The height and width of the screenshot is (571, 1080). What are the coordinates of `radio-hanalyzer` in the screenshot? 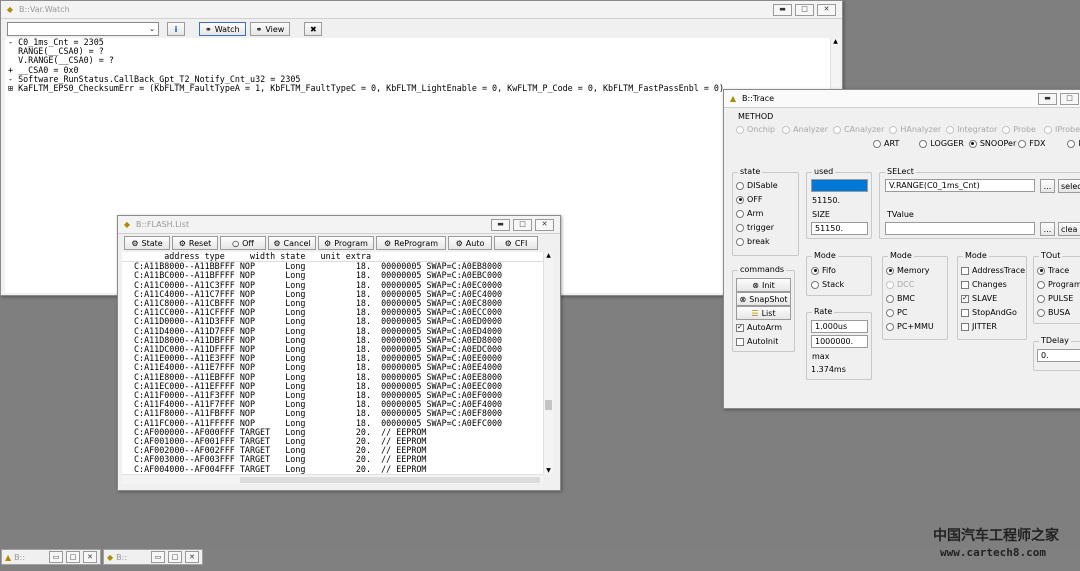 It's located at (893, 129).